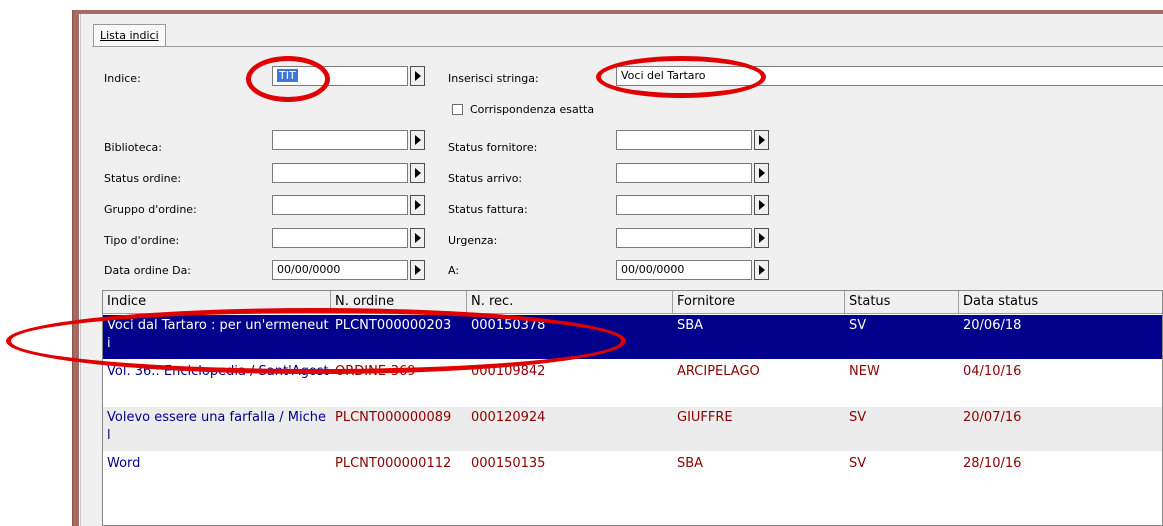 The width and height of the screenshot is (1163, 526). What do you see at coordinates (992, 463) in the screenshot?
I see `cell-data-status: 28/10/16` at bounding box center [992, 463].